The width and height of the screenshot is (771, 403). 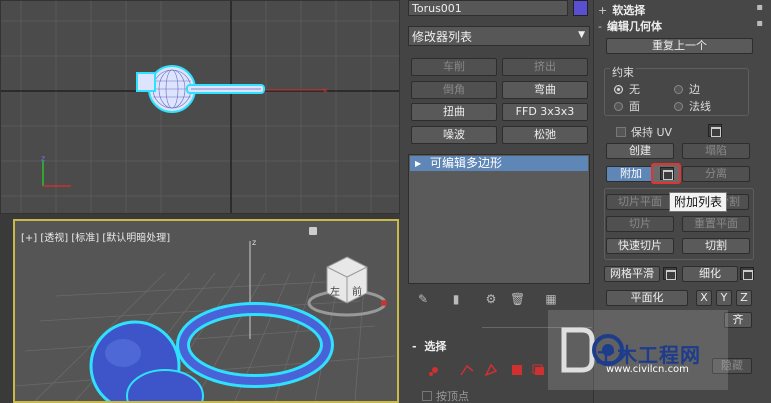 What do you see at coordinates (747, 273) in the screenshot?
I see `tessellate-settings-icon` at bounding box center [747, 273].